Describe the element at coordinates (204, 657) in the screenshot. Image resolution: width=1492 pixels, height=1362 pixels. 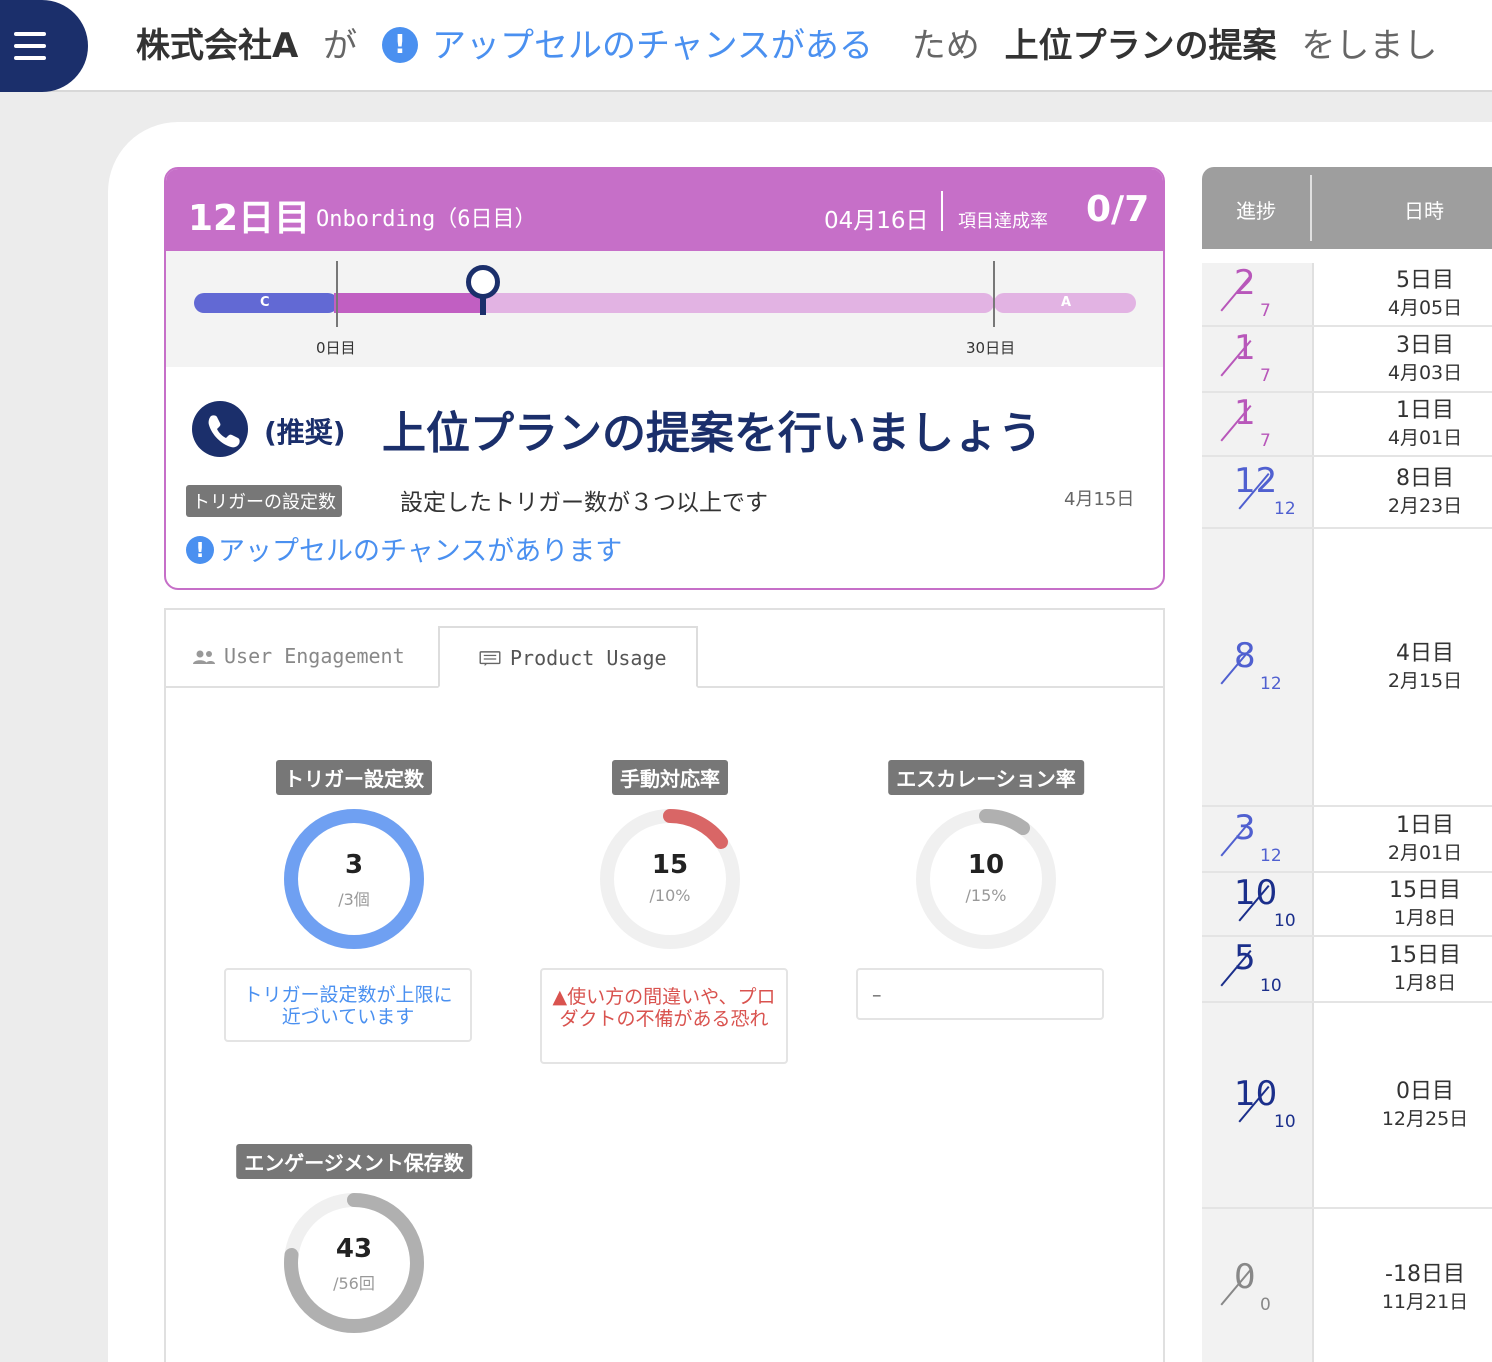
I see `users-icon` at that location.